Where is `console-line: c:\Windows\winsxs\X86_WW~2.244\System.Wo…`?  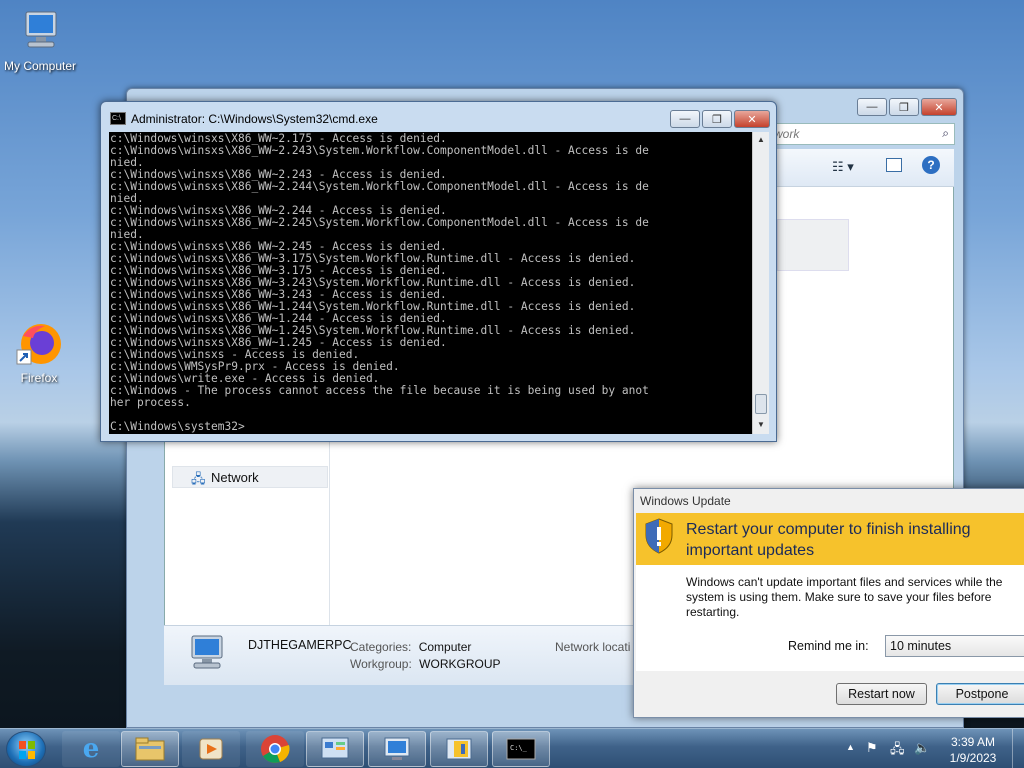 console-line: c:\Windows\winsxs\X86_WW~2.244\System.Wo… is located at coordinates (379, 186).